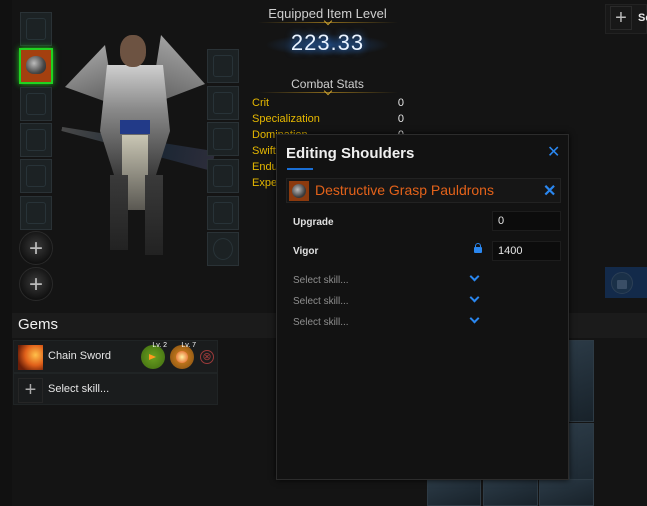 The image size is (647, 506). I want to click on slot-pants, so click(36, 140).